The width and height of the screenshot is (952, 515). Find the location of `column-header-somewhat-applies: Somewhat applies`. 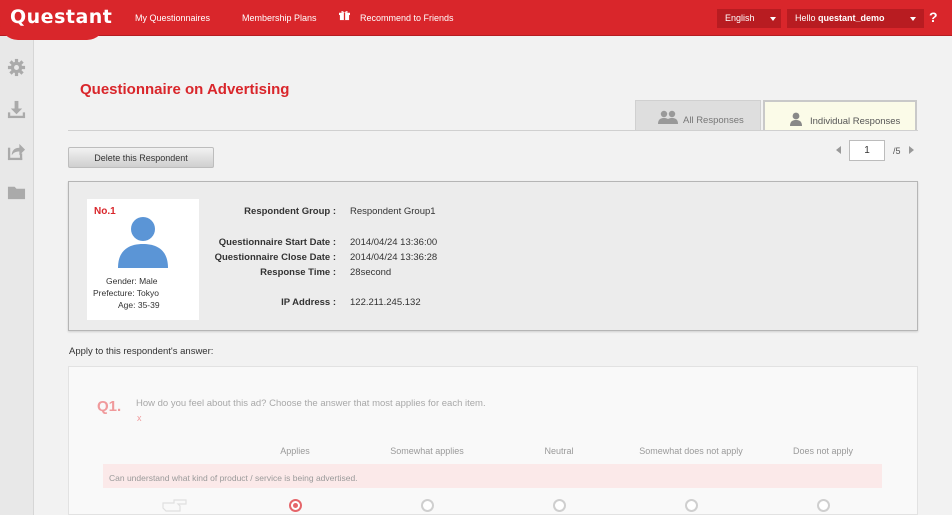

column-header-somewhat-applies: Somewhat applies is located at coordinates (427, 451).